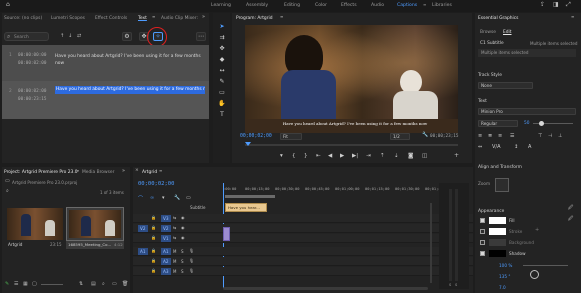 This screenshot has height=293, width=581. What do you see at coordinates (303, 251) in the screenshot?
I see `track-a1: A1 🔒 A1 M S 🎙` at bounding box center [303, 251].